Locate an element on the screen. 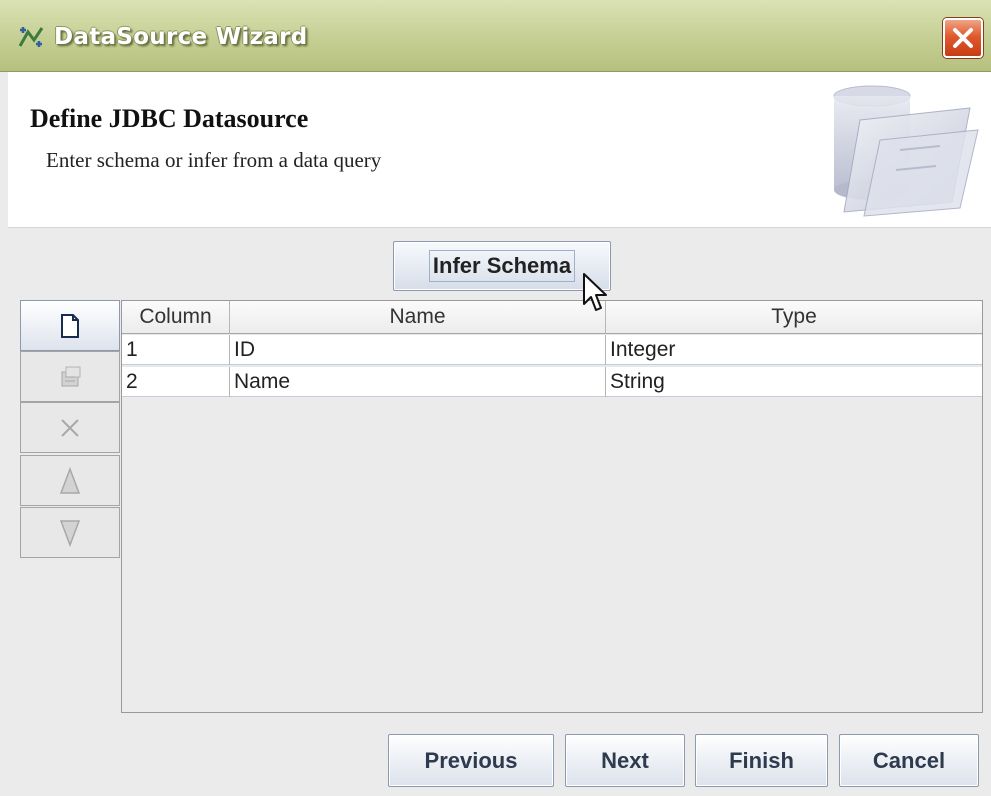 Image resolution: width=991 pixels, height=796 pixels. previous-button: Previous is located at coordinates (471, 760).